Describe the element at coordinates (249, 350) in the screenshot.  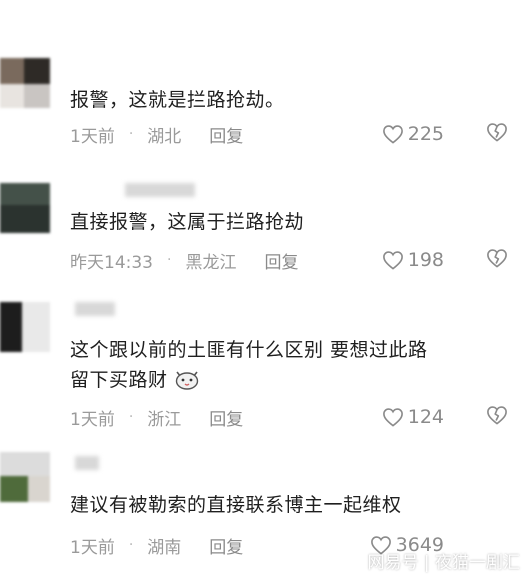
I see `comment-text-line: 这个跟以前的土匪有什么区别 要想过此路` at that location.